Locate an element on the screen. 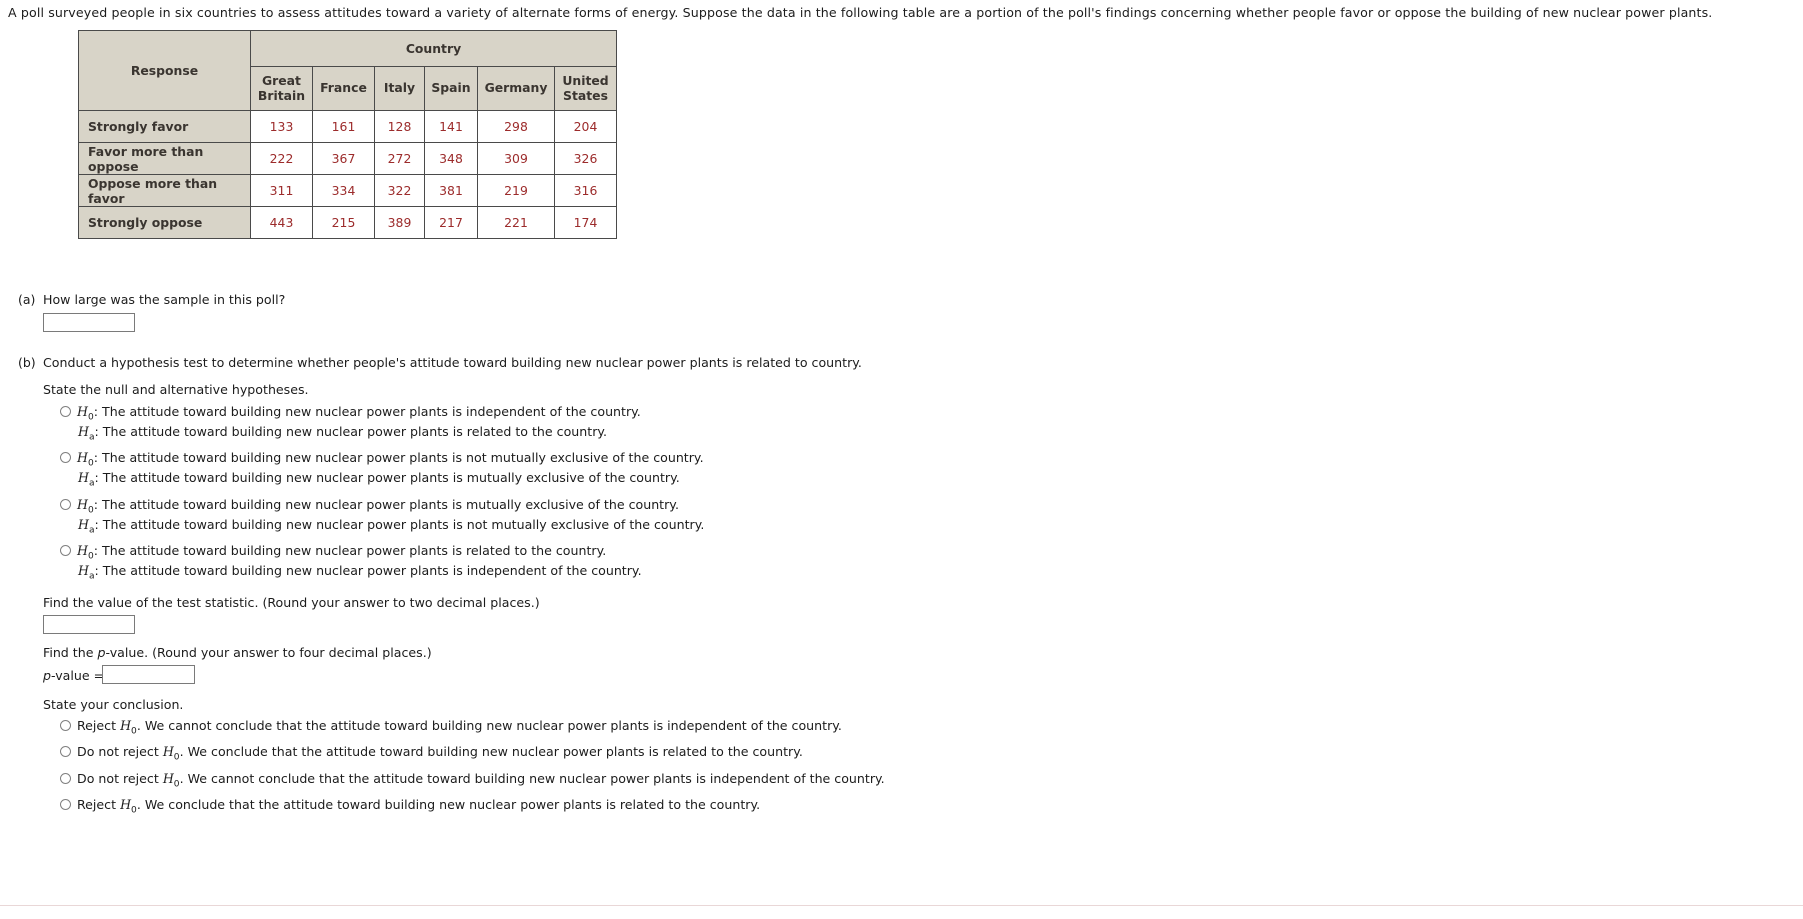 The height and width of the screenshot is (919, 1803). cell-value: 217 is located at coordinates (451, 222).